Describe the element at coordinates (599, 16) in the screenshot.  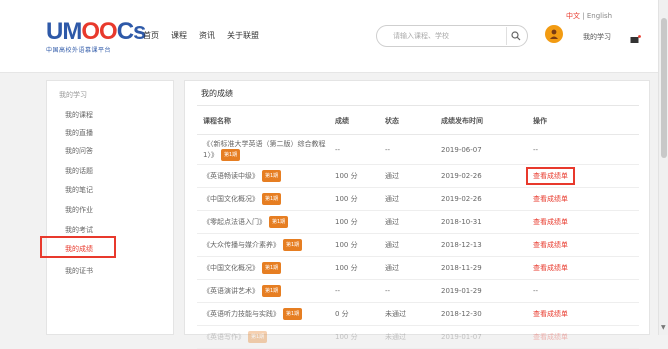
I see `lang-english: English` at that location.